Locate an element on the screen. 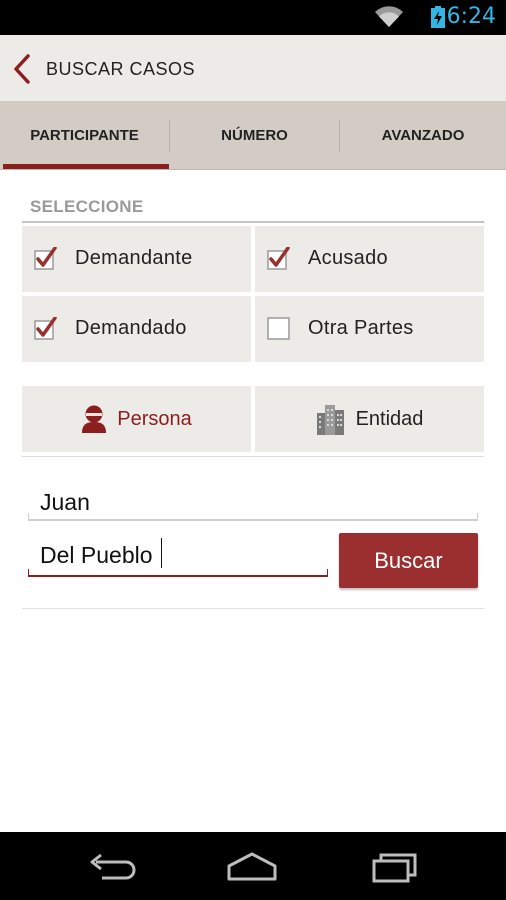  entidad-label: Entidad is located at coordinates (389, 418).